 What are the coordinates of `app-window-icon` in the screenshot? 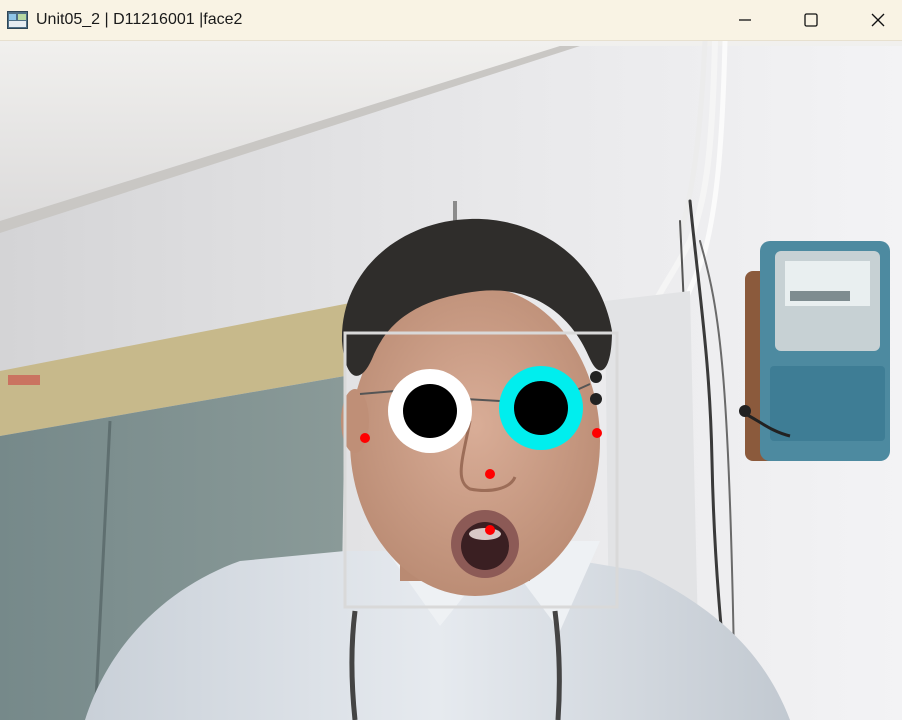 It's located at (17, 20).